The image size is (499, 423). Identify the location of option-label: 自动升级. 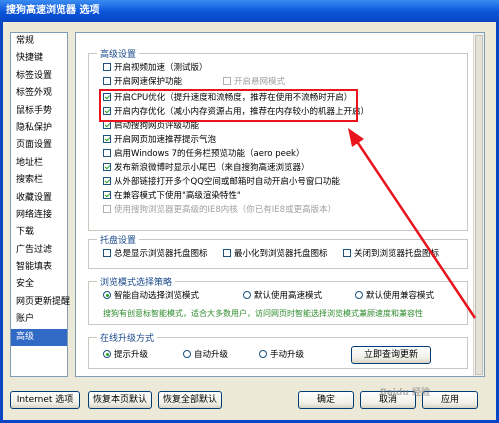
(211, 355).